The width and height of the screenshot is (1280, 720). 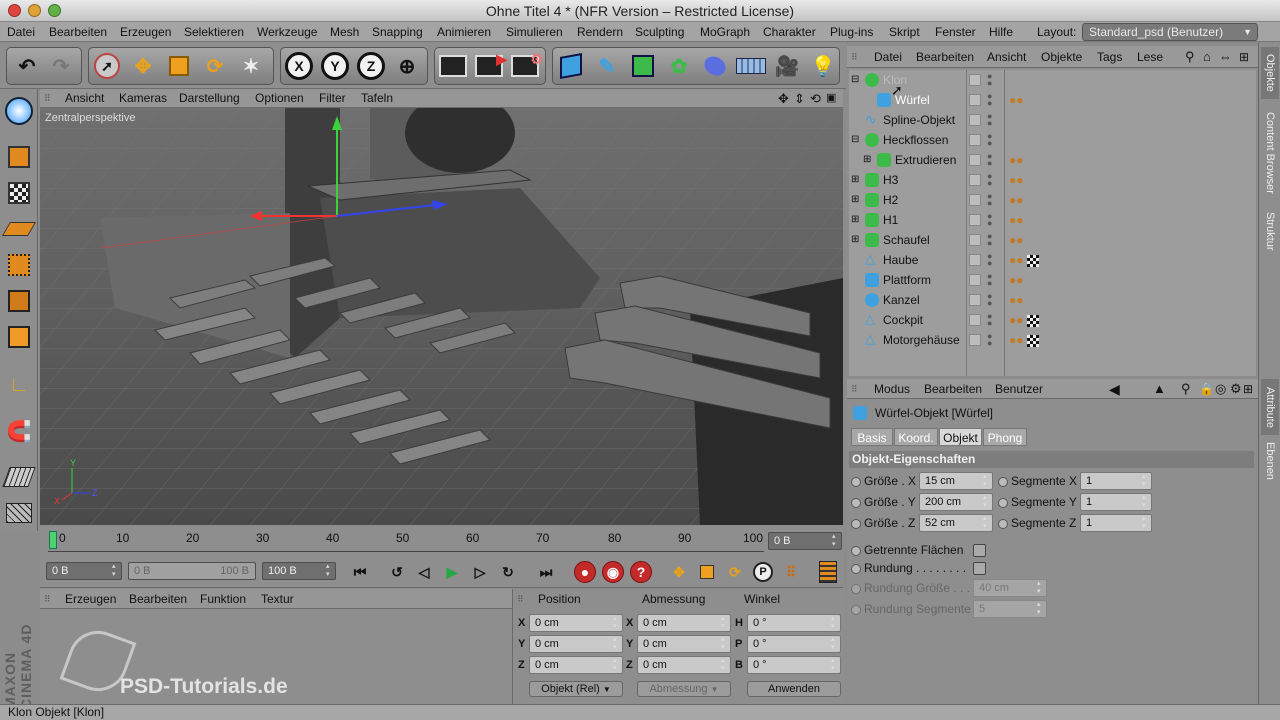 What do you see at coordinates (805, 541) in the screenshot?
I see `current-frame-field: 0 B` at bounding box center [805, 541].